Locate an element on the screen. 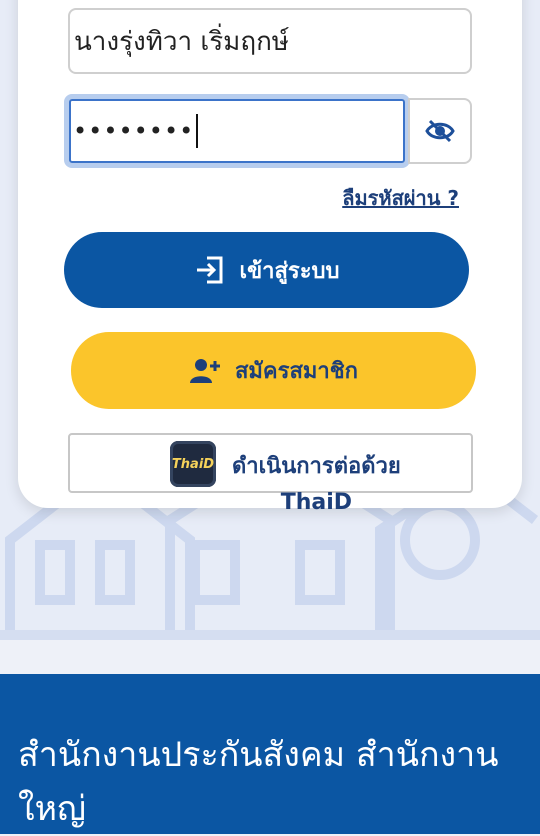 The height and width of the screenshot is (836, 540). password-value: •••••••• is located at coordinates (134, 131).